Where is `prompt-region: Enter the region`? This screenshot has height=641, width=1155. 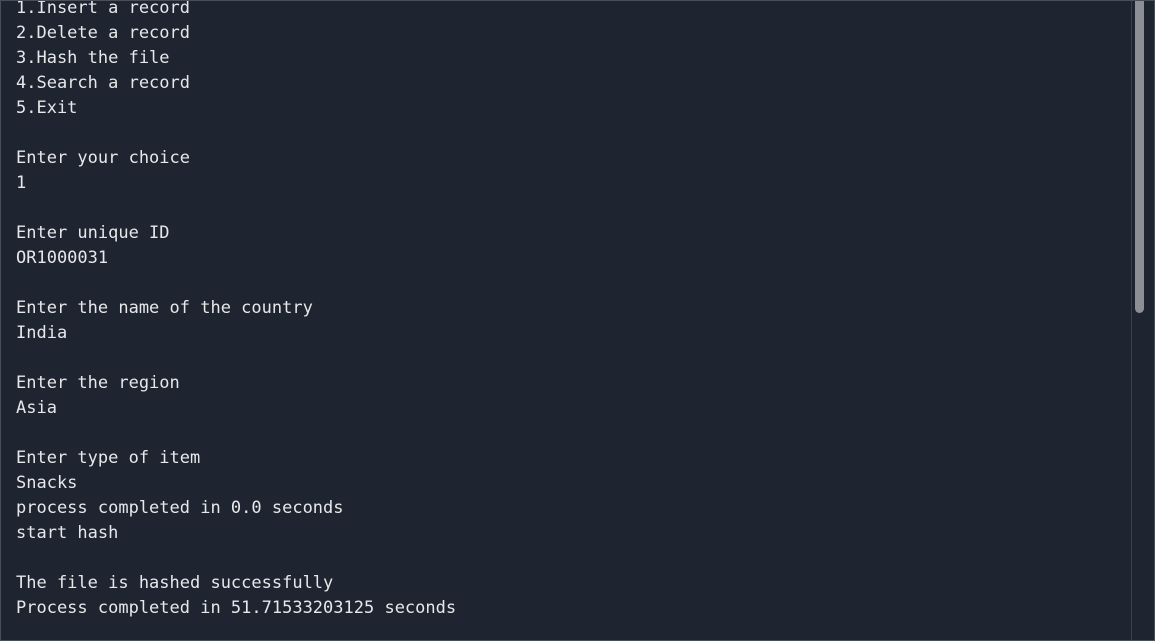 prompt-region: Enter the region is located at coordinates (98, 383).